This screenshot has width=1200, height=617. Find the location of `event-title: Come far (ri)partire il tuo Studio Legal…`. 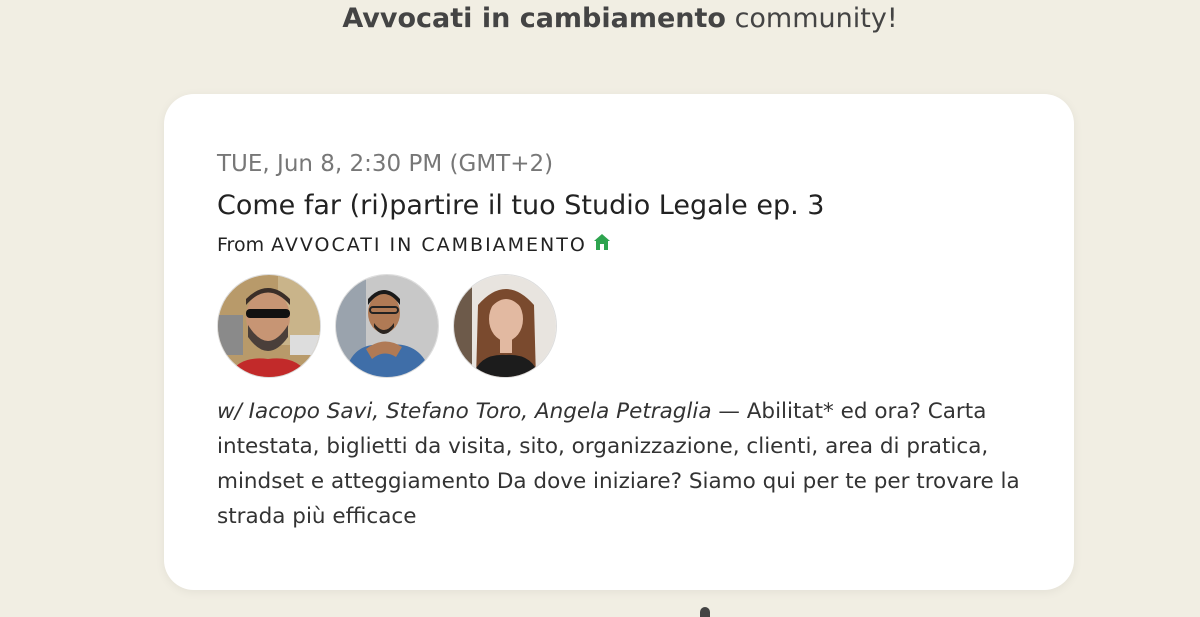

event-title: Come far (ri)partire il tuo Studio Legal… is located at coordinates (627, 206).